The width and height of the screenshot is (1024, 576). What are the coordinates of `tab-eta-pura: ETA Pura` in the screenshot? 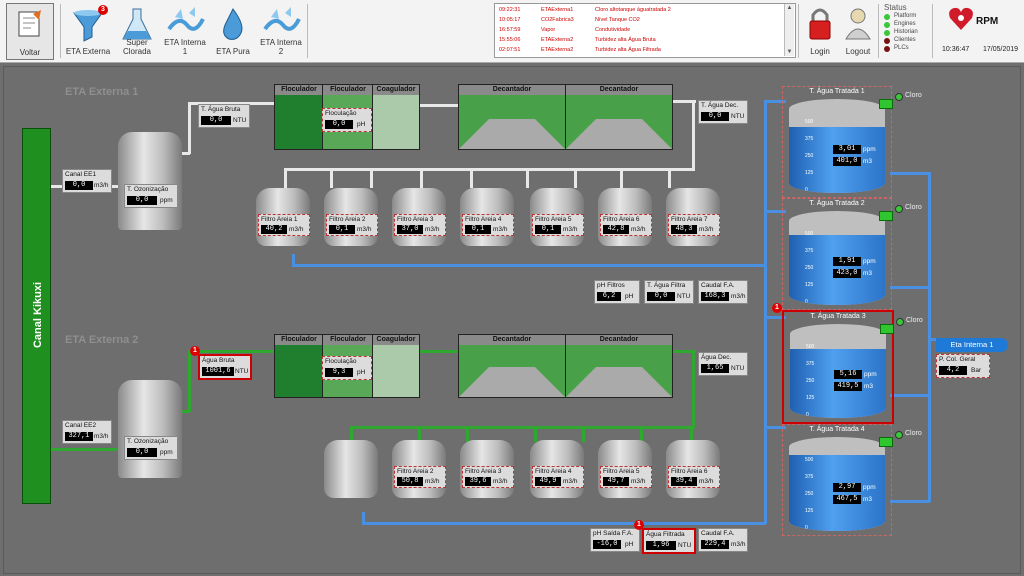 It's located at (233, 30).